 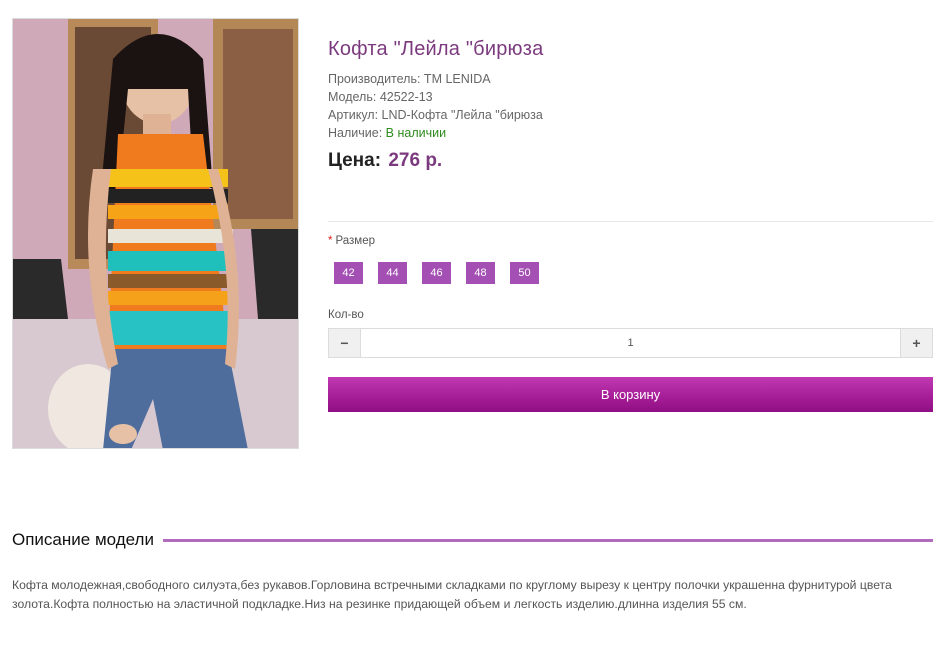 What do you see at coordinates (415, 160) in the screenshot?
I see `price-value: 276 р.` at bounding box center [415, 160].